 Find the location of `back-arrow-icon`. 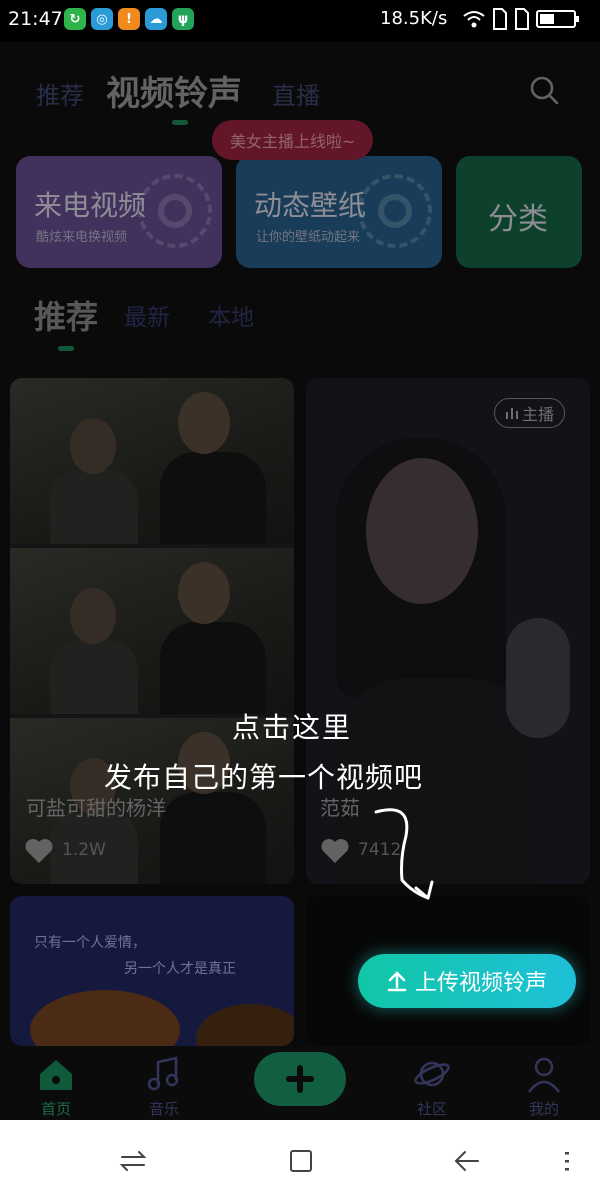

back-arrow-icon is located at coordinates (467, 1161).